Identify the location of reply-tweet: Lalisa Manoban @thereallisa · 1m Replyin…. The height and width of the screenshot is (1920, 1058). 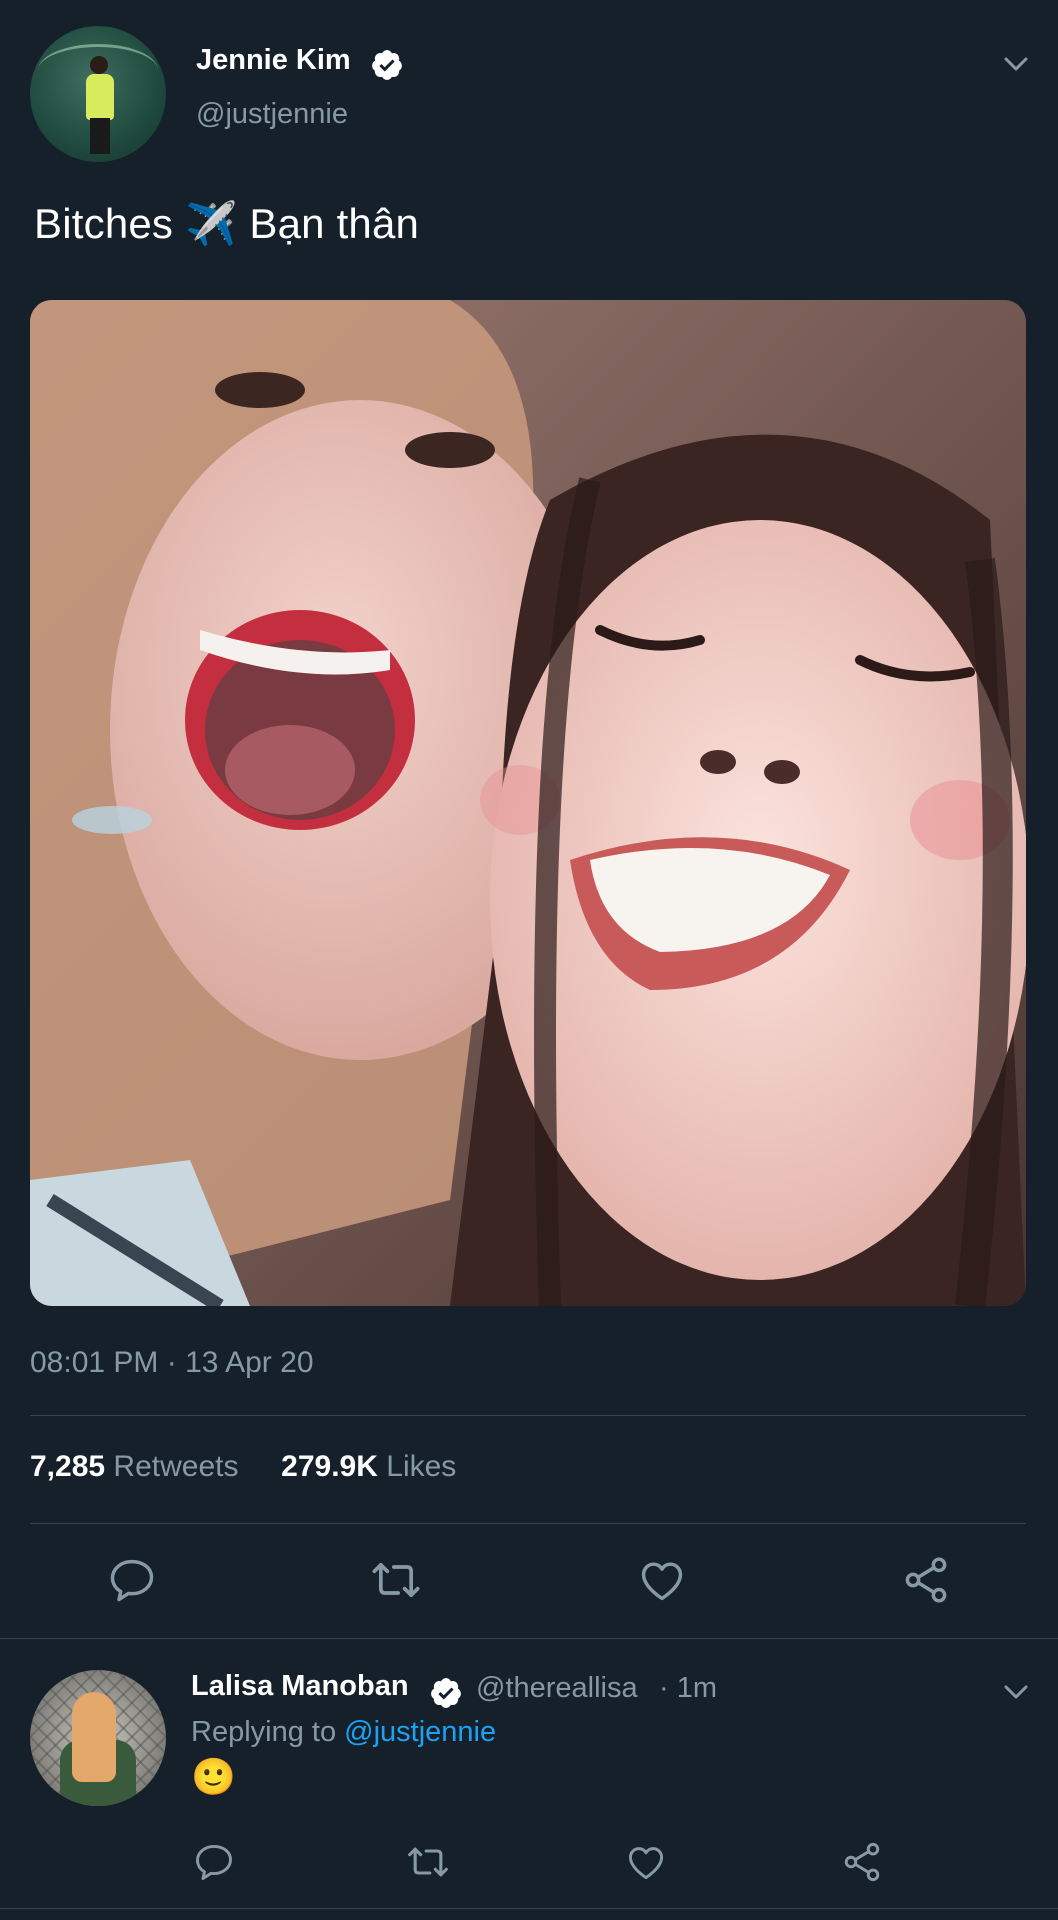
(529, 1780).